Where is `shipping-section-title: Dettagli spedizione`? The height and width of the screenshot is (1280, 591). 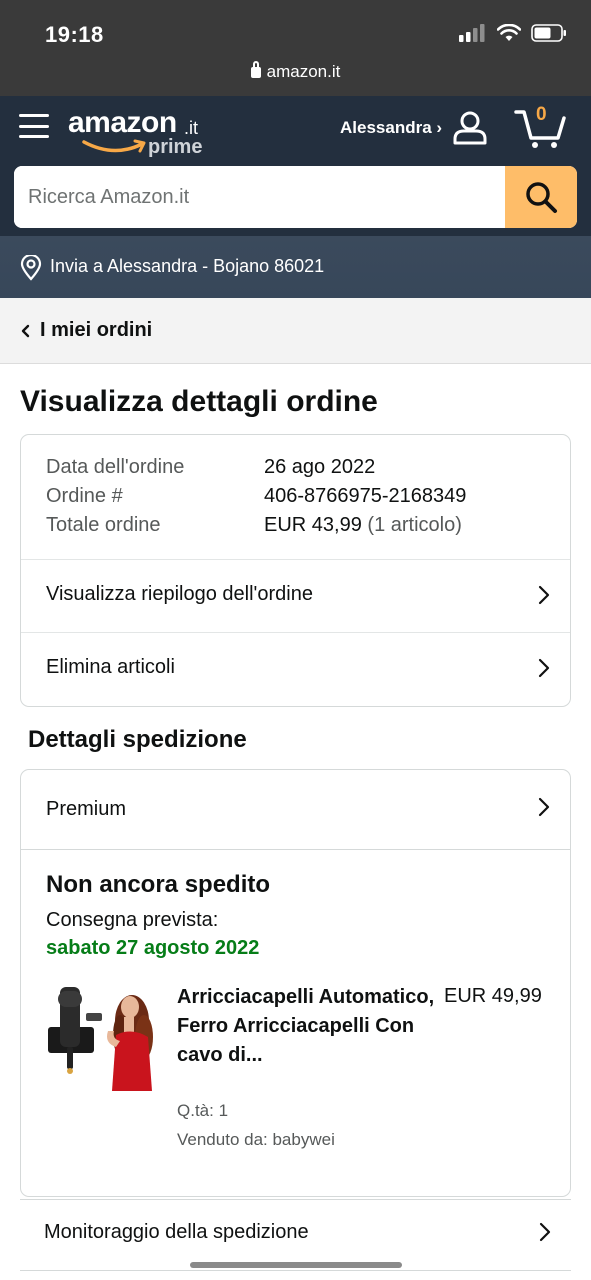
shipping-section-title: Dettagli spedizione is located at coordinates (137, 739).